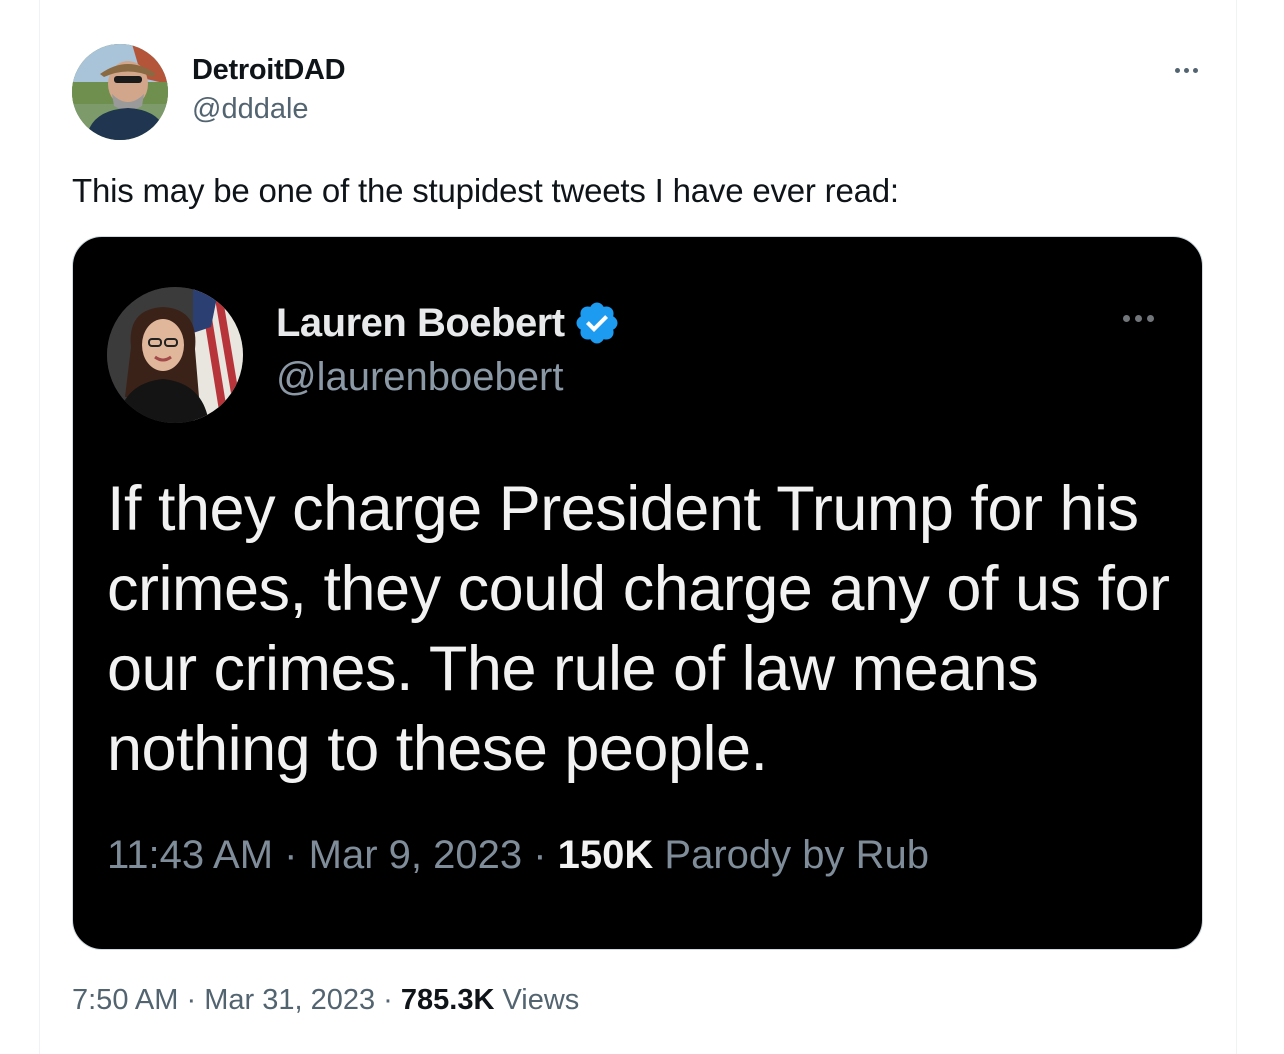  I want to click on embedded-views-label: Parody by Rub, so click(797, 855).